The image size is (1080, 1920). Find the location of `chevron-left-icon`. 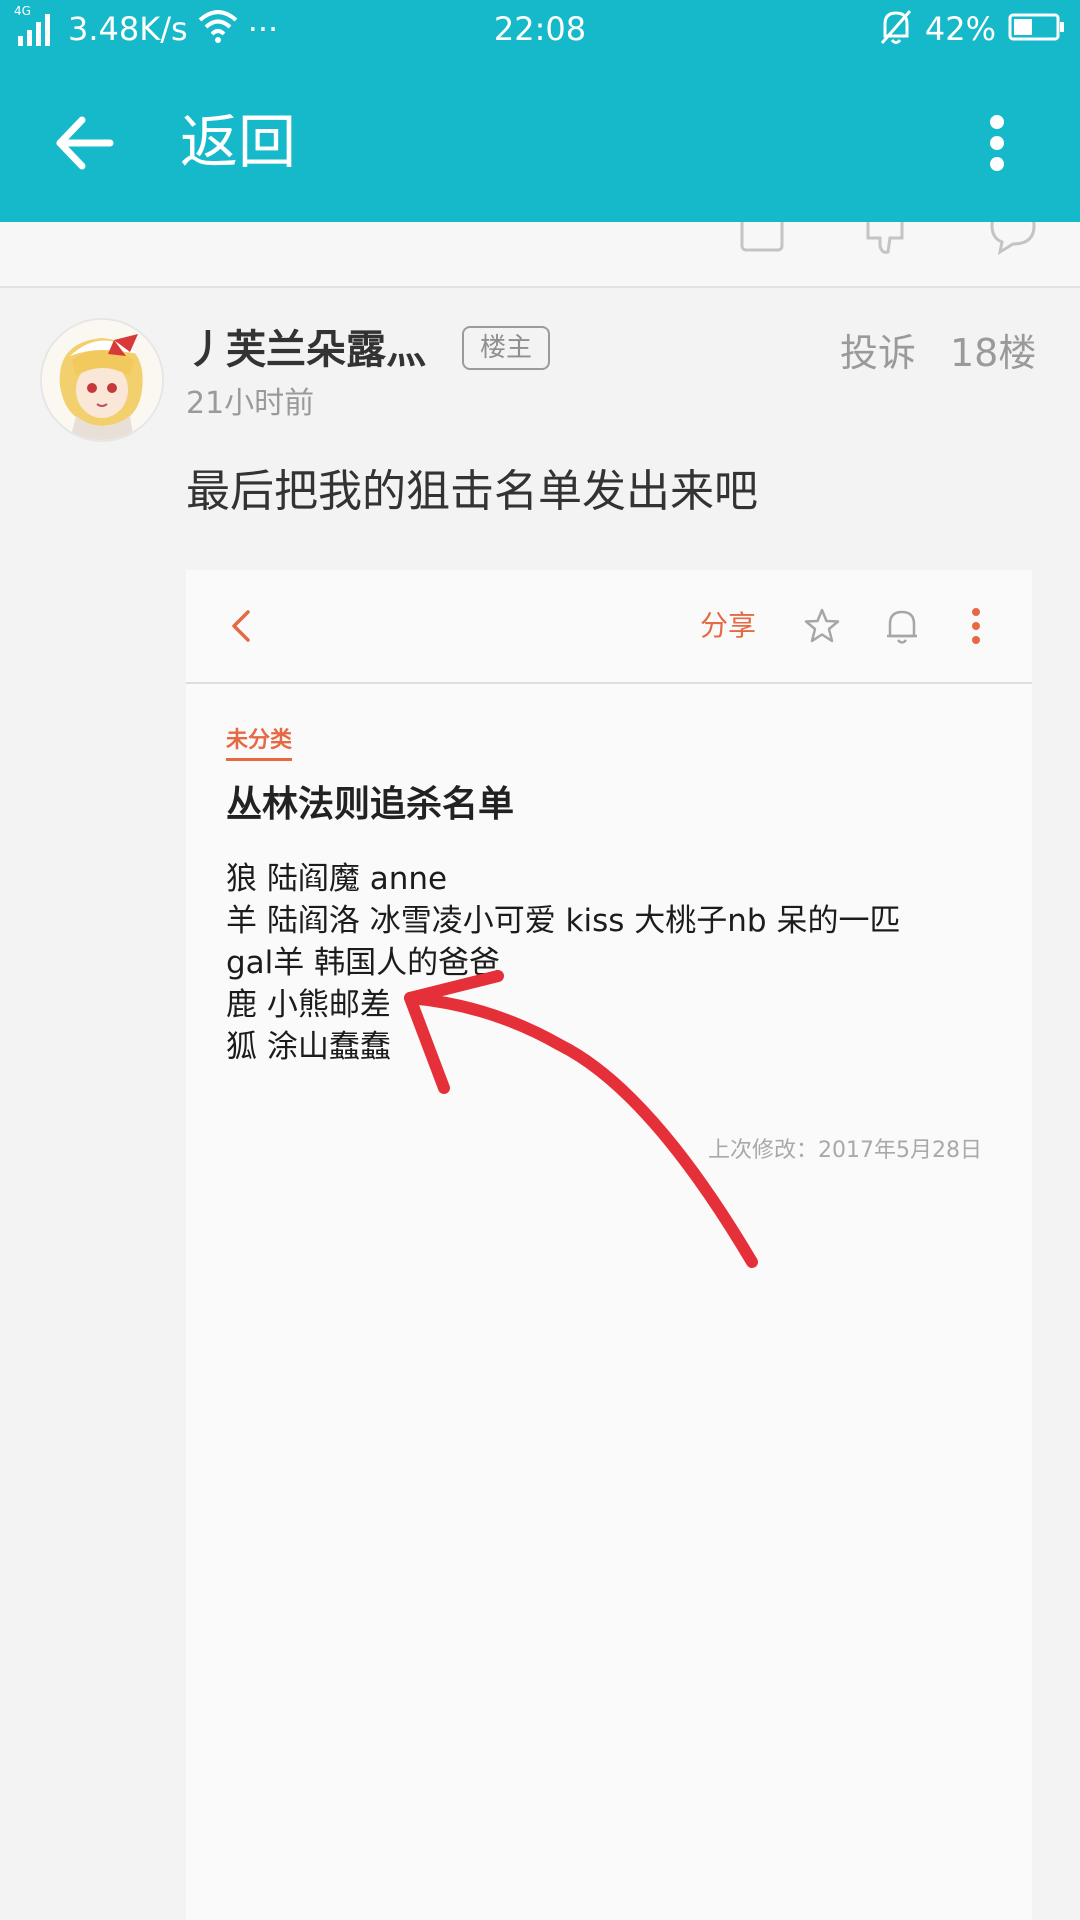

chevron-left-icon is located at coordinates (241, 626).